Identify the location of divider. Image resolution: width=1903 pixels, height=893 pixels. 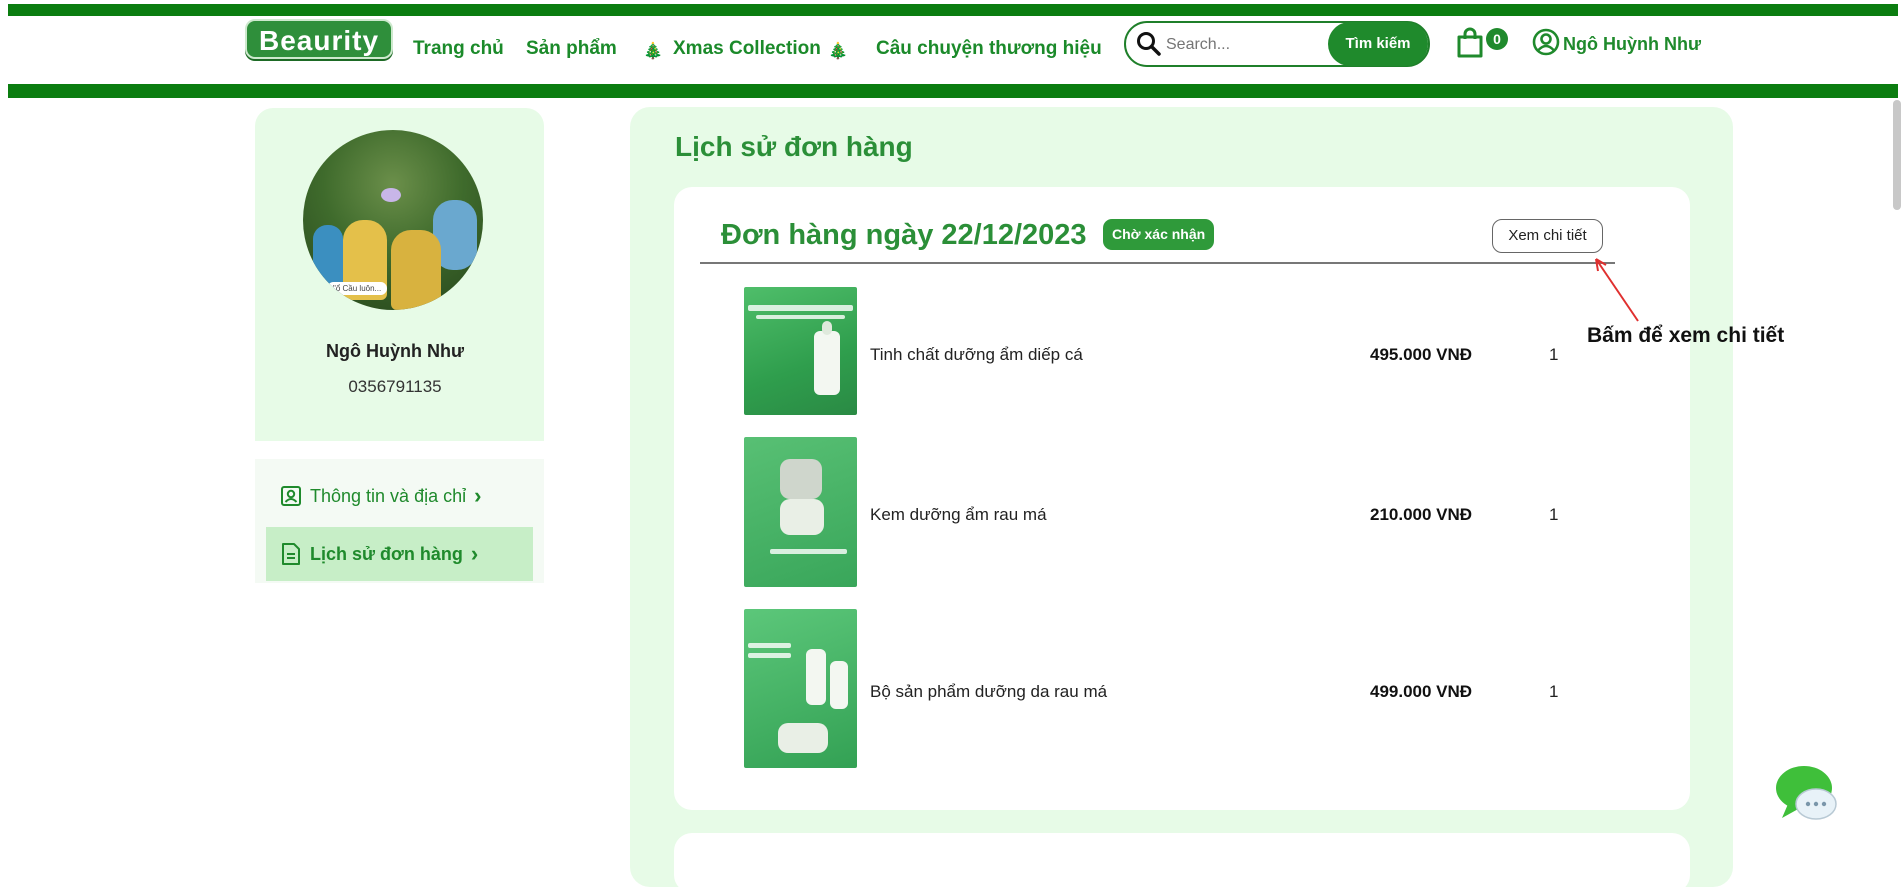
(1157, 263).